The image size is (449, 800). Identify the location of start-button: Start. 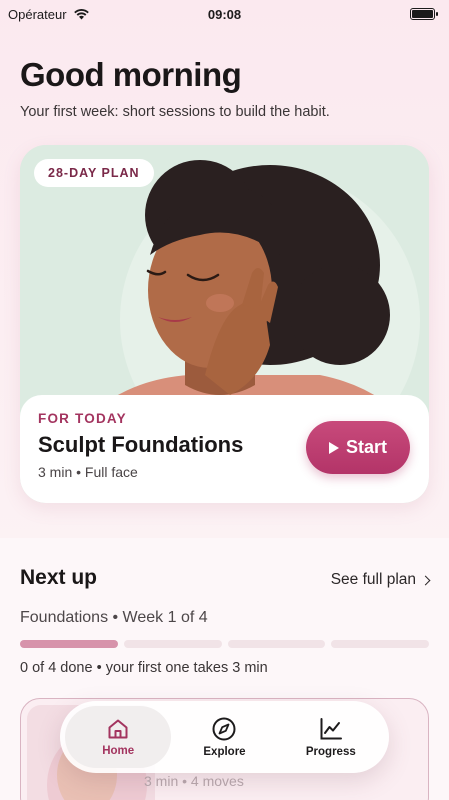
(358, 447).